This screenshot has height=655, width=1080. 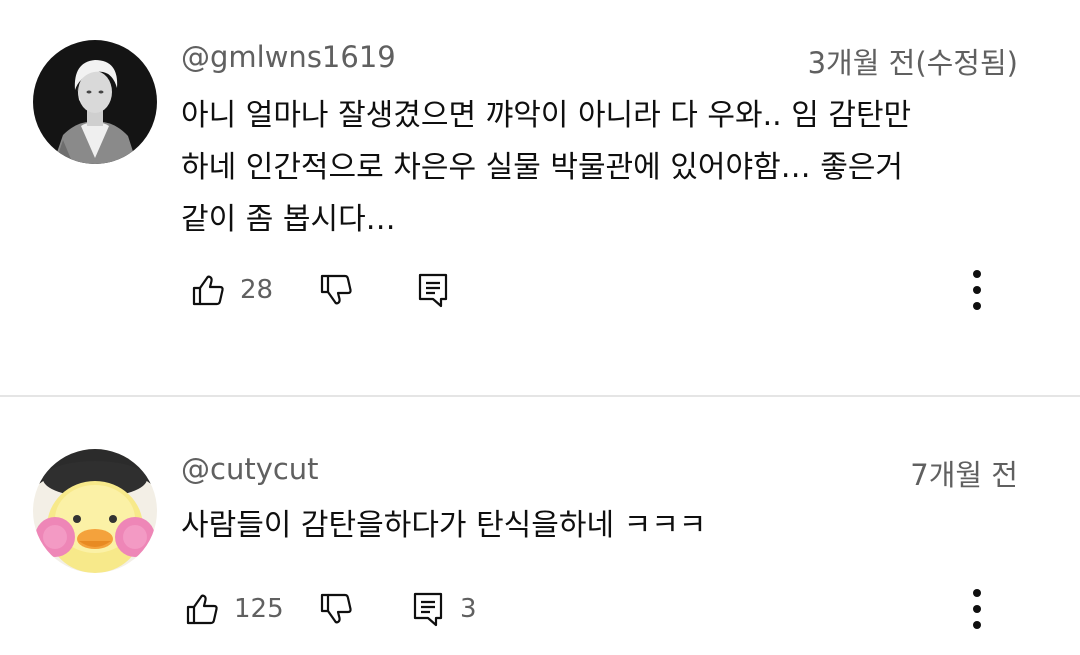 I want to click on like-button: 125, so click(x=234, y=609).